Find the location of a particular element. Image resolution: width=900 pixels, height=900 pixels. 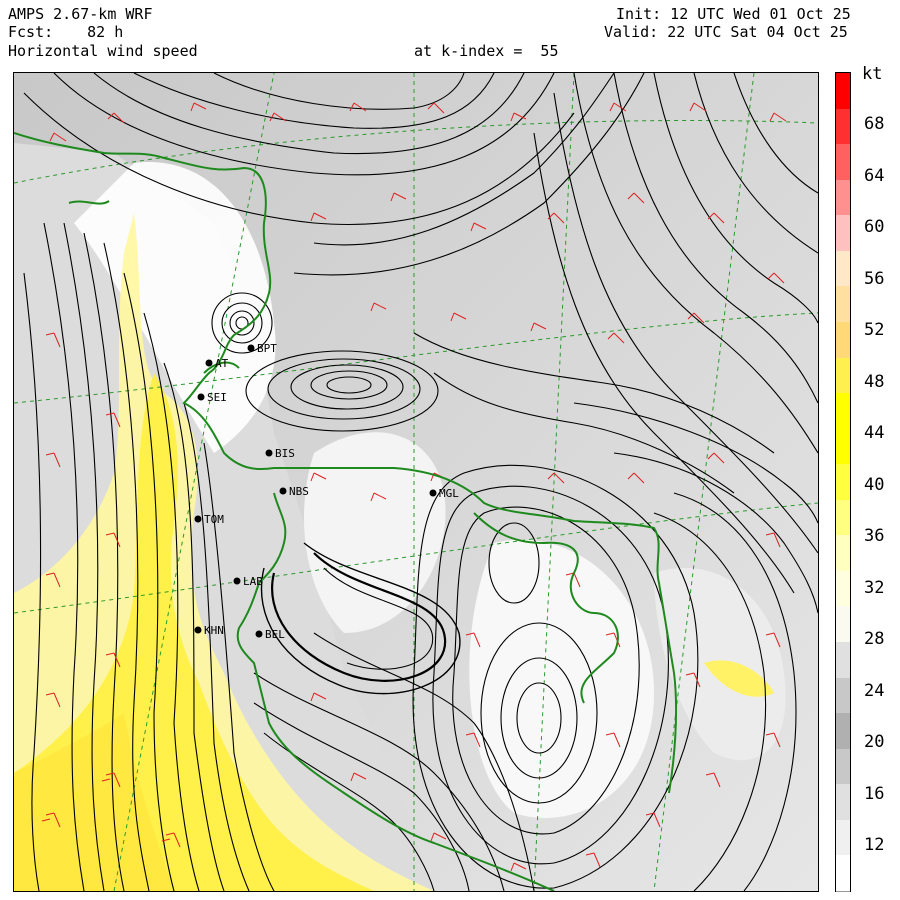

colorbar-label: 28 is located at coordinates (874, 639).